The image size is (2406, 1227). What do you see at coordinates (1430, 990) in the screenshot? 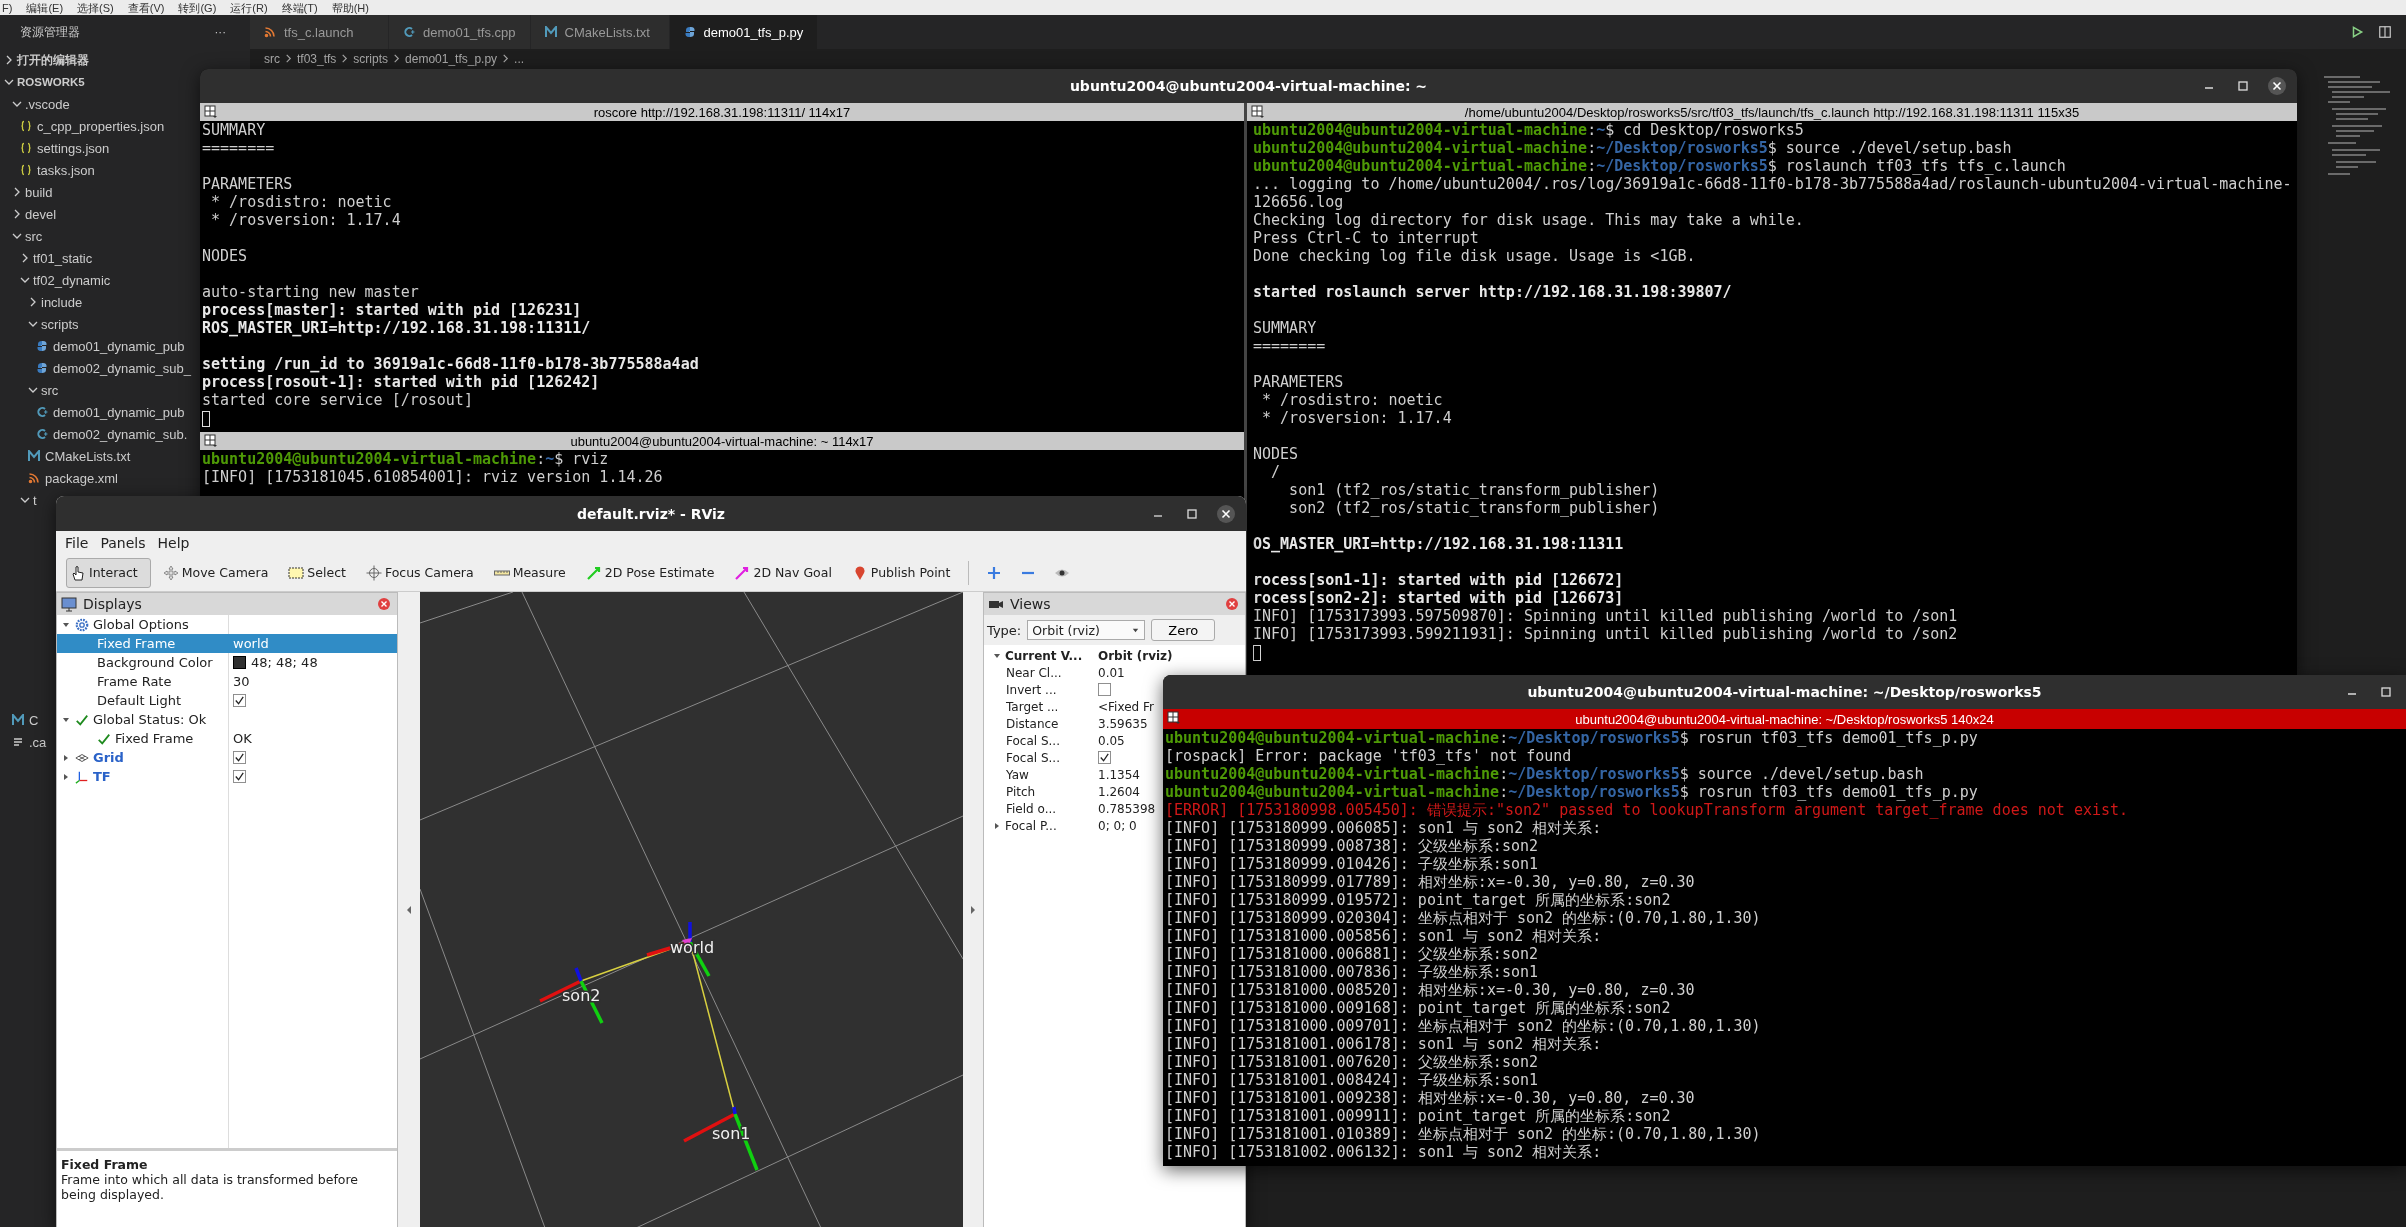
I see `terminal-line: [INFO] [1753181000.008520]: 相对坐标:x=-0.30, y=0.80, z=0.30` at bounding box center [1430, 990].